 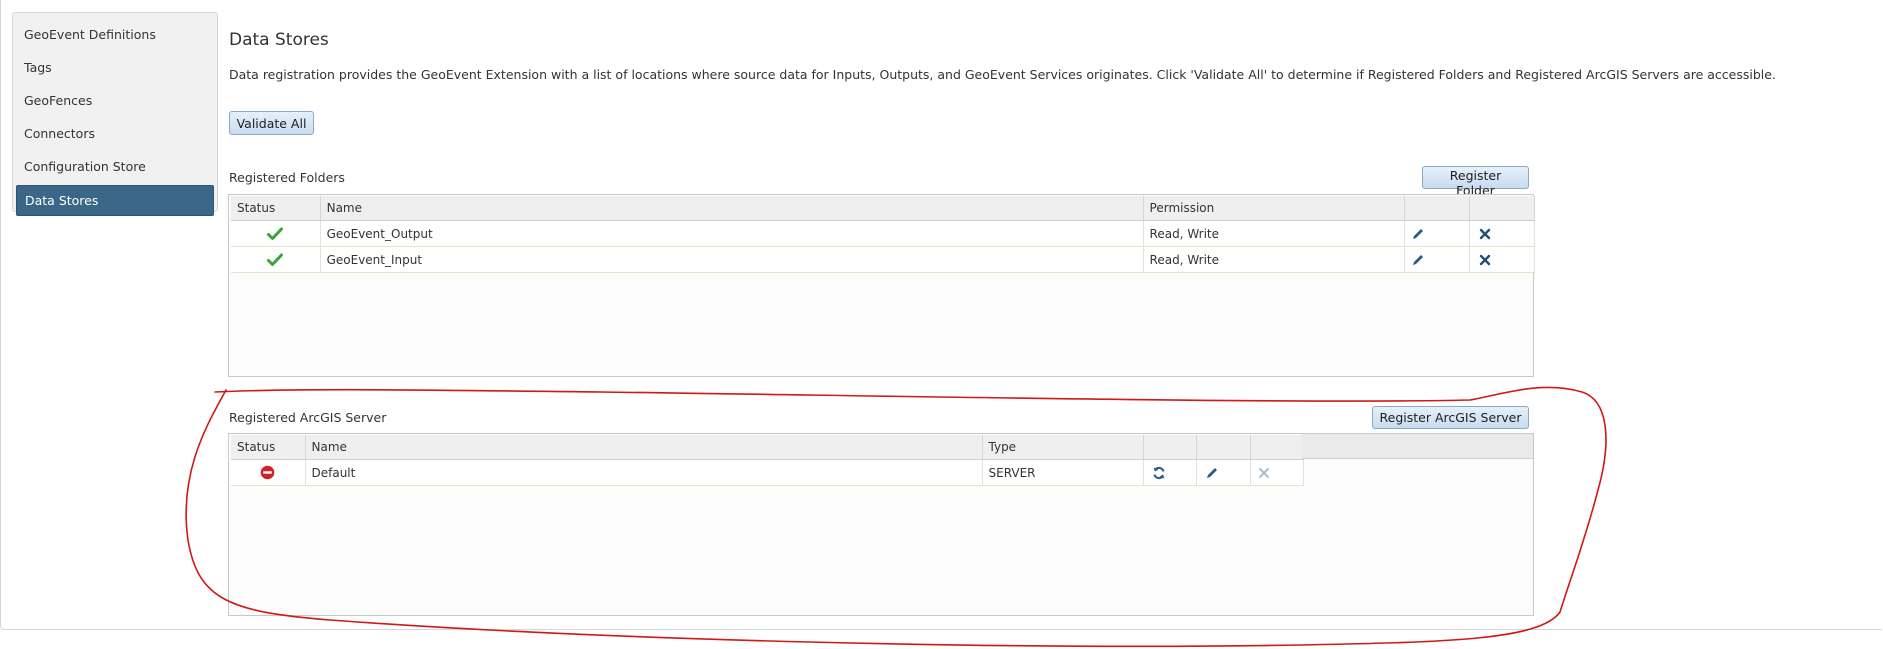 What do you see at coordinates (1264, 473) in the screenshot?
I see `delete-x-icon-disabled` at bounding box center [1264, 473].